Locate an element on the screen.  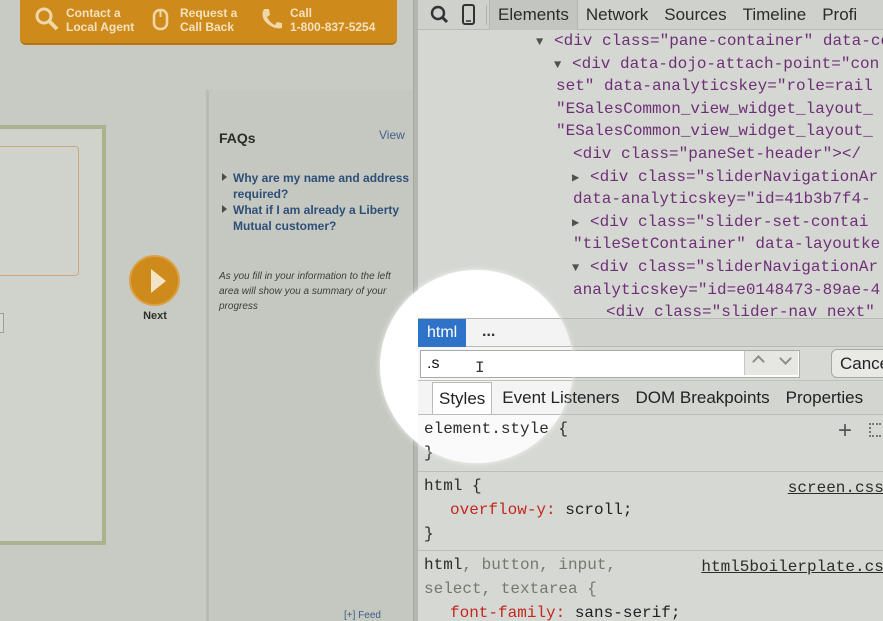
dom-node-text: <div class="slider-set-contai is located at coordinates (729, 221).